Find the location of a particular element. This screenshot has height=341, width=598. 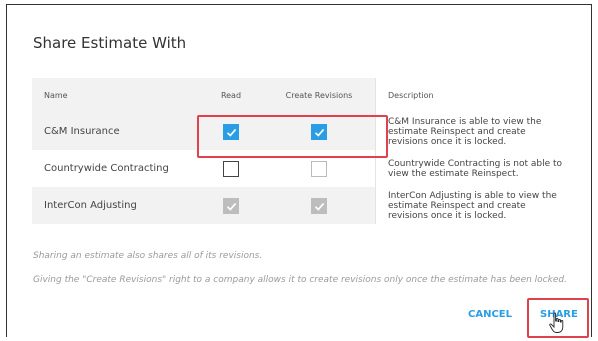

company-name: C&M Insurance is located at coordinates (115, 131).